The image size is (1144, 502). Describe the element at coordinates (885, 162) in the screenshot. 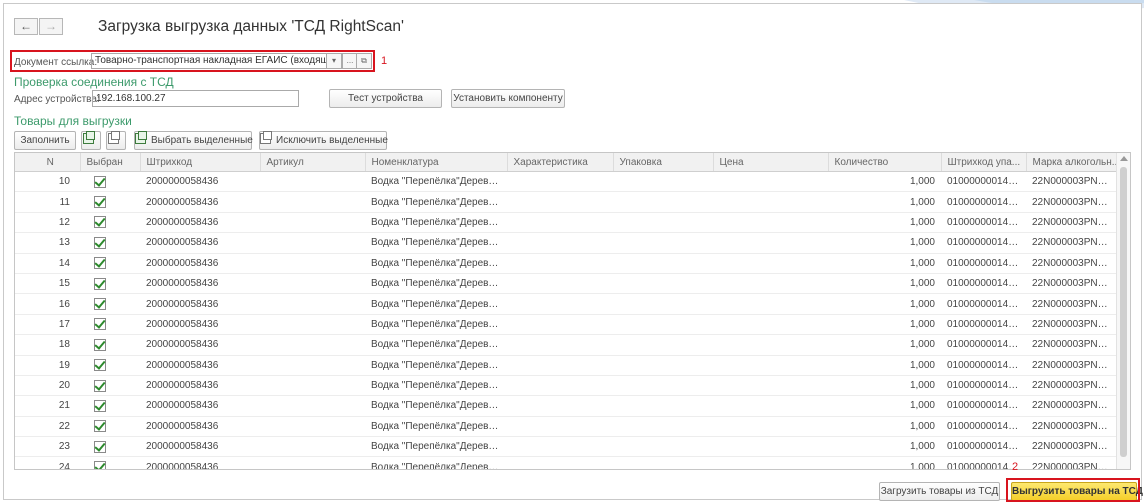

I see `column-header: Количество` at that location.